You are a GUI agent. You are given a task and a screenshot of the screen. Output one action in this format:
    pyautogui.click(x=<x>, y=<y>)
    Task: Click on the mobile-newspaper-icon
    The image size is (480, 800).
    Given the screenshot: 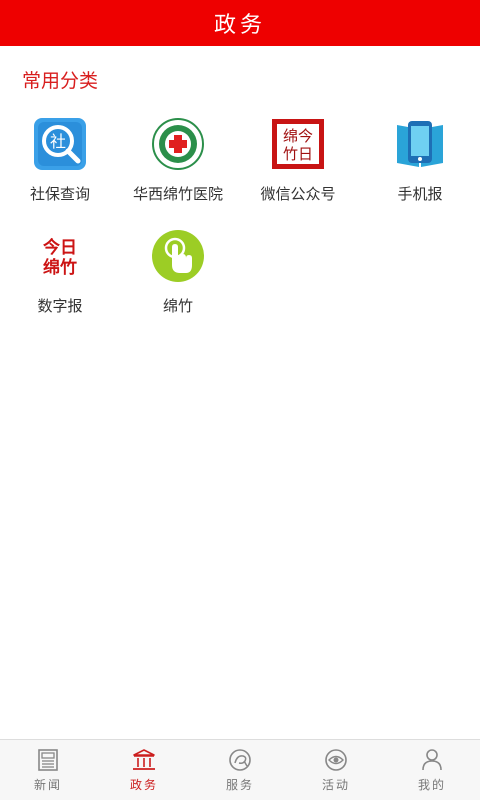 What is the action you would take?
    pyautogui.click(x=420, y=144)
    